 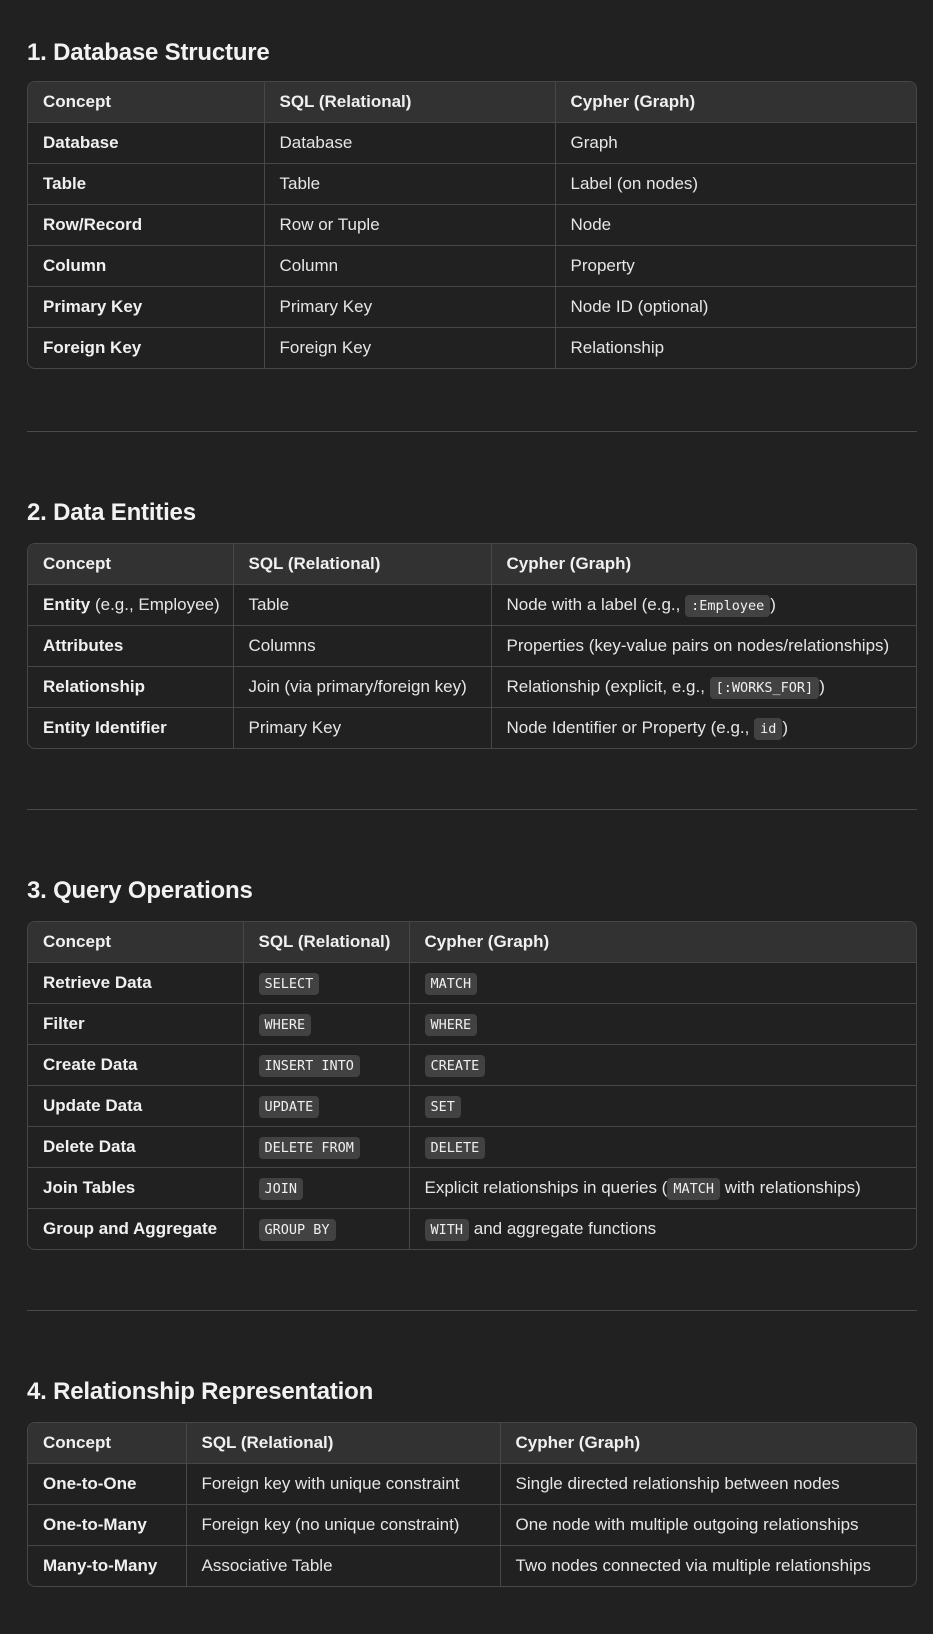 What do you see at coordinates (410, 347) in the screenshot?
I see `sql-cell: Foreign Key` at bounding box center [410, 347].